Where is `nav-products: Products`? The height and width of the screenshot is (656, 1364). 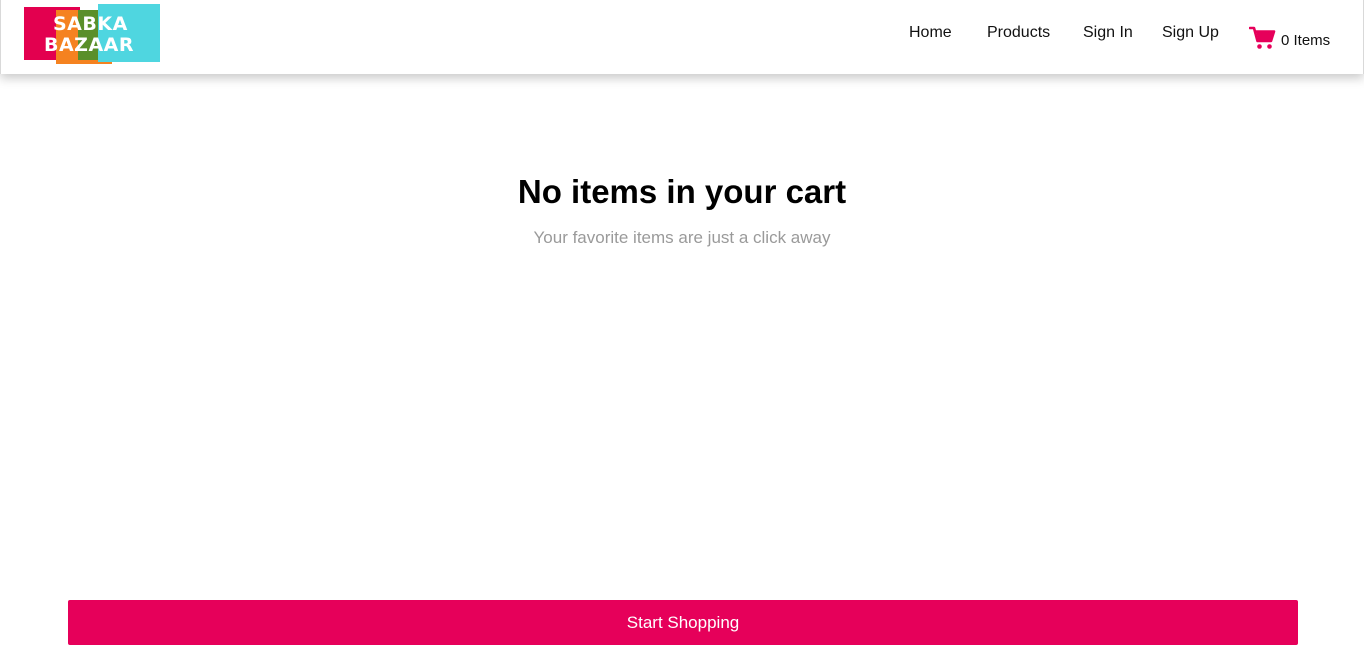 nav-products: Products is located at coordinates (1018, 33).